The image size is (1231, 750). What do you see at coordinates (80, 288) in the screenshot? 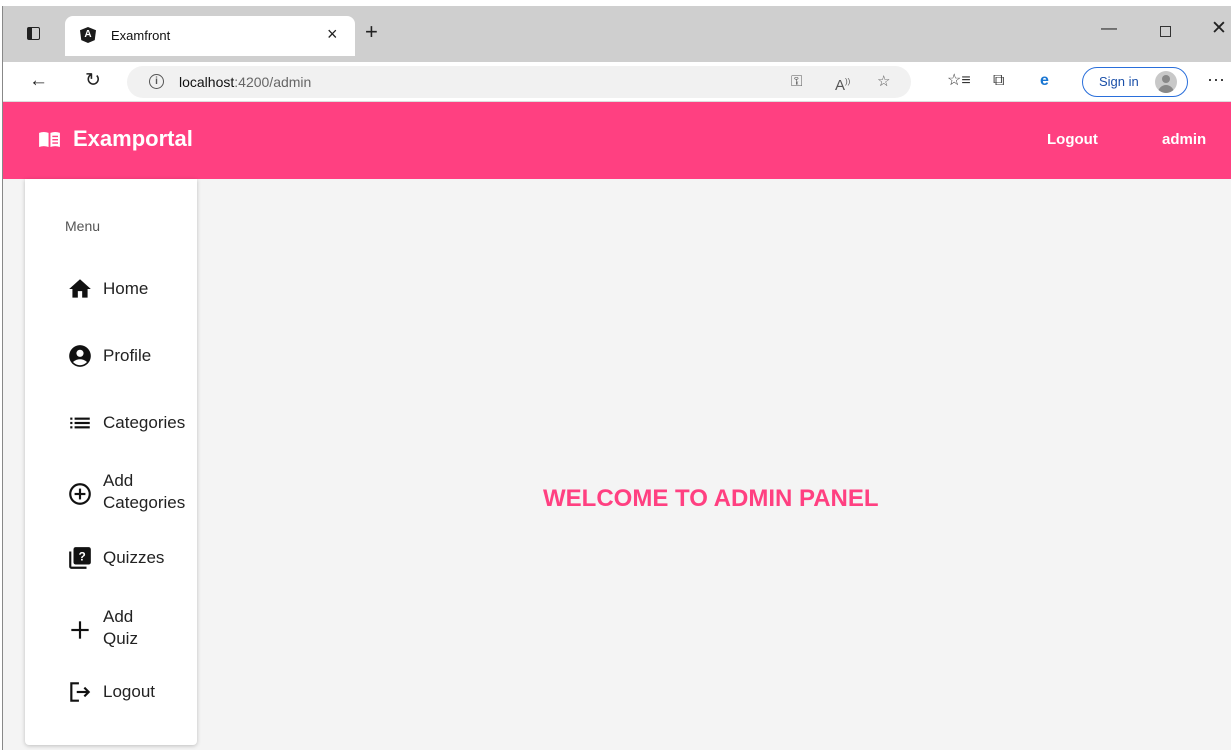
I see `home-icon` at bounding box center [80, 288].